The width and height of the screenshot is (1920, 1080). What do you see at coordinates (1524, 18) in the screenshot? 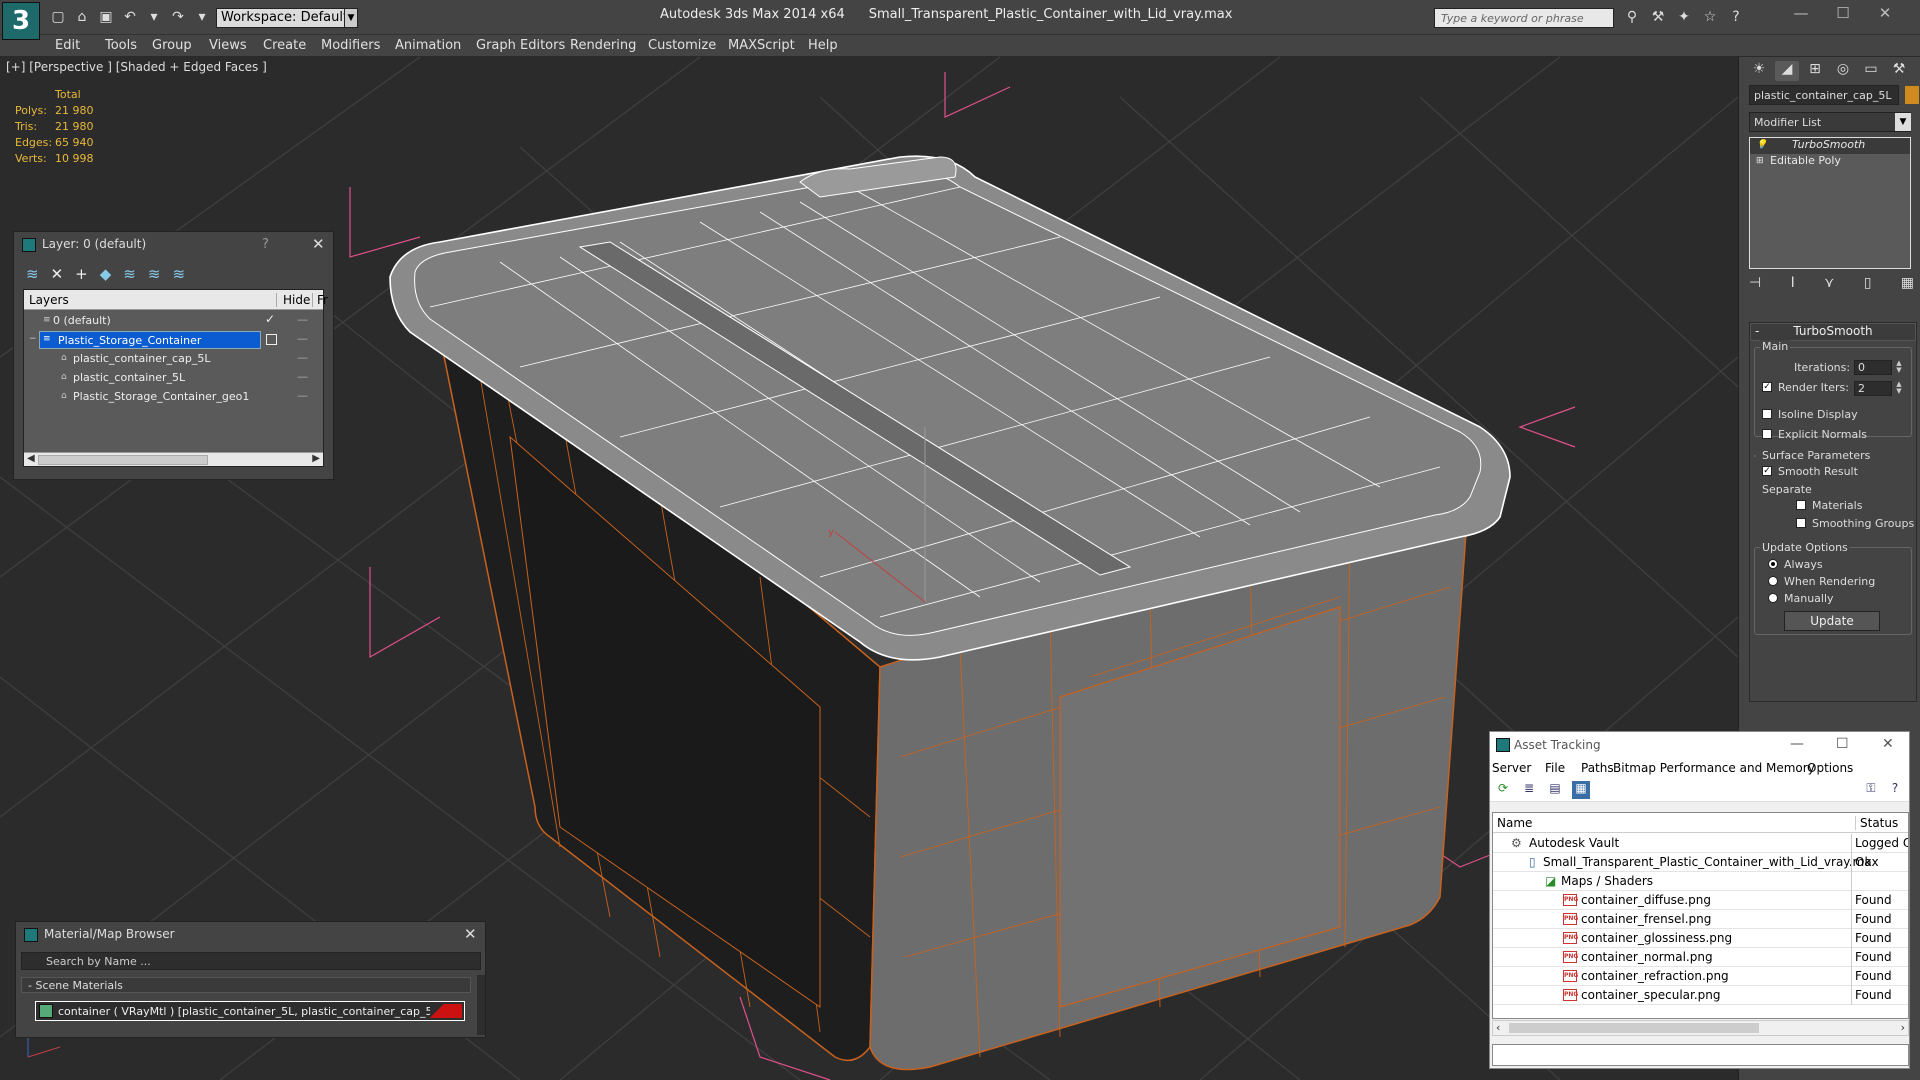
I see `search-input: Type a keyword or phrase` at bounding box center [1524, 18].